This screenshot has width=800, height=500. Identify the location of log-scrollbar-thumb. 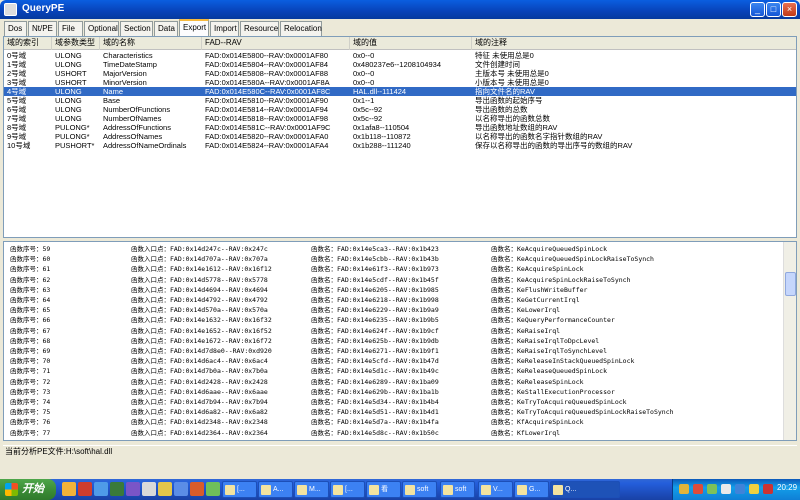
(790, 284).